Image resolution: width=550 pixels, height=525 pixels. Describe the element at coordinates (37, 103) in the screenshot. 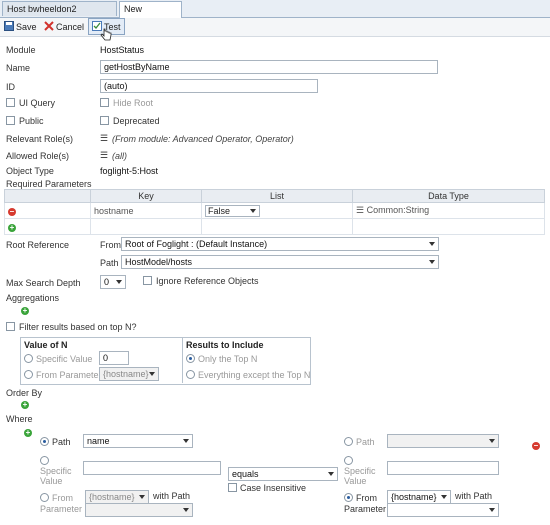

I see `ui-query-label: UI Query` at that location.